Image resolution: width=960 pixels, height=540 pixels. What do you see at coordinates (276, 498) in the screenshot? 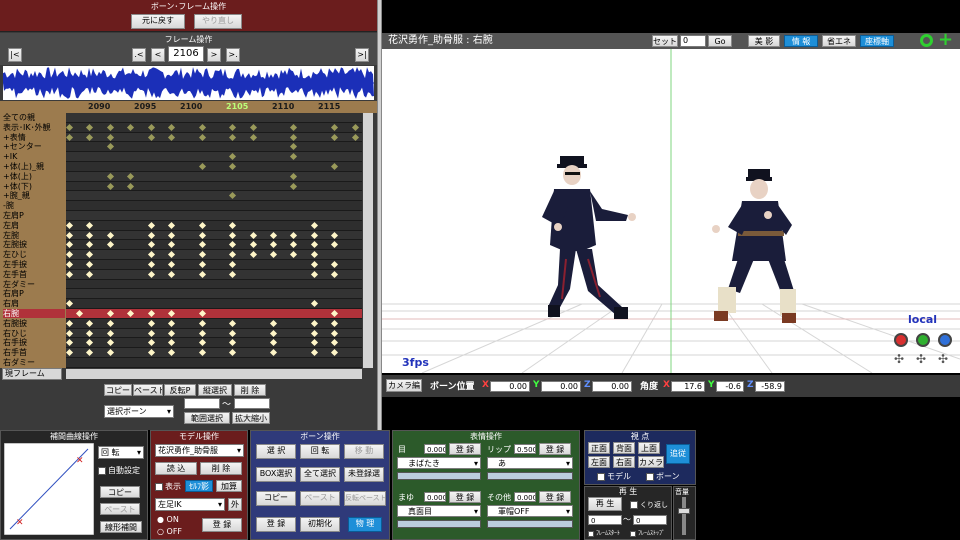
I see `bone-copy-button: コピー` at bounding box center [276, 498].